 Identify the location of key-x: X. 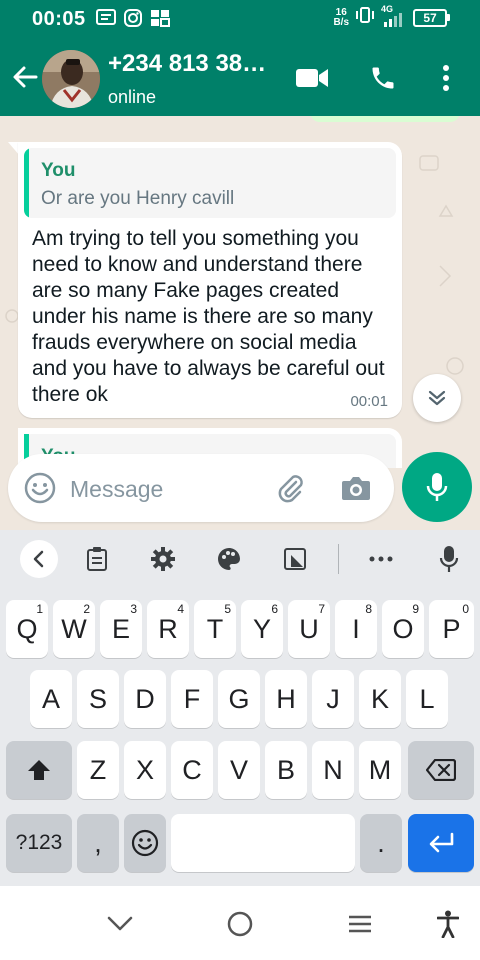
(145, 770).